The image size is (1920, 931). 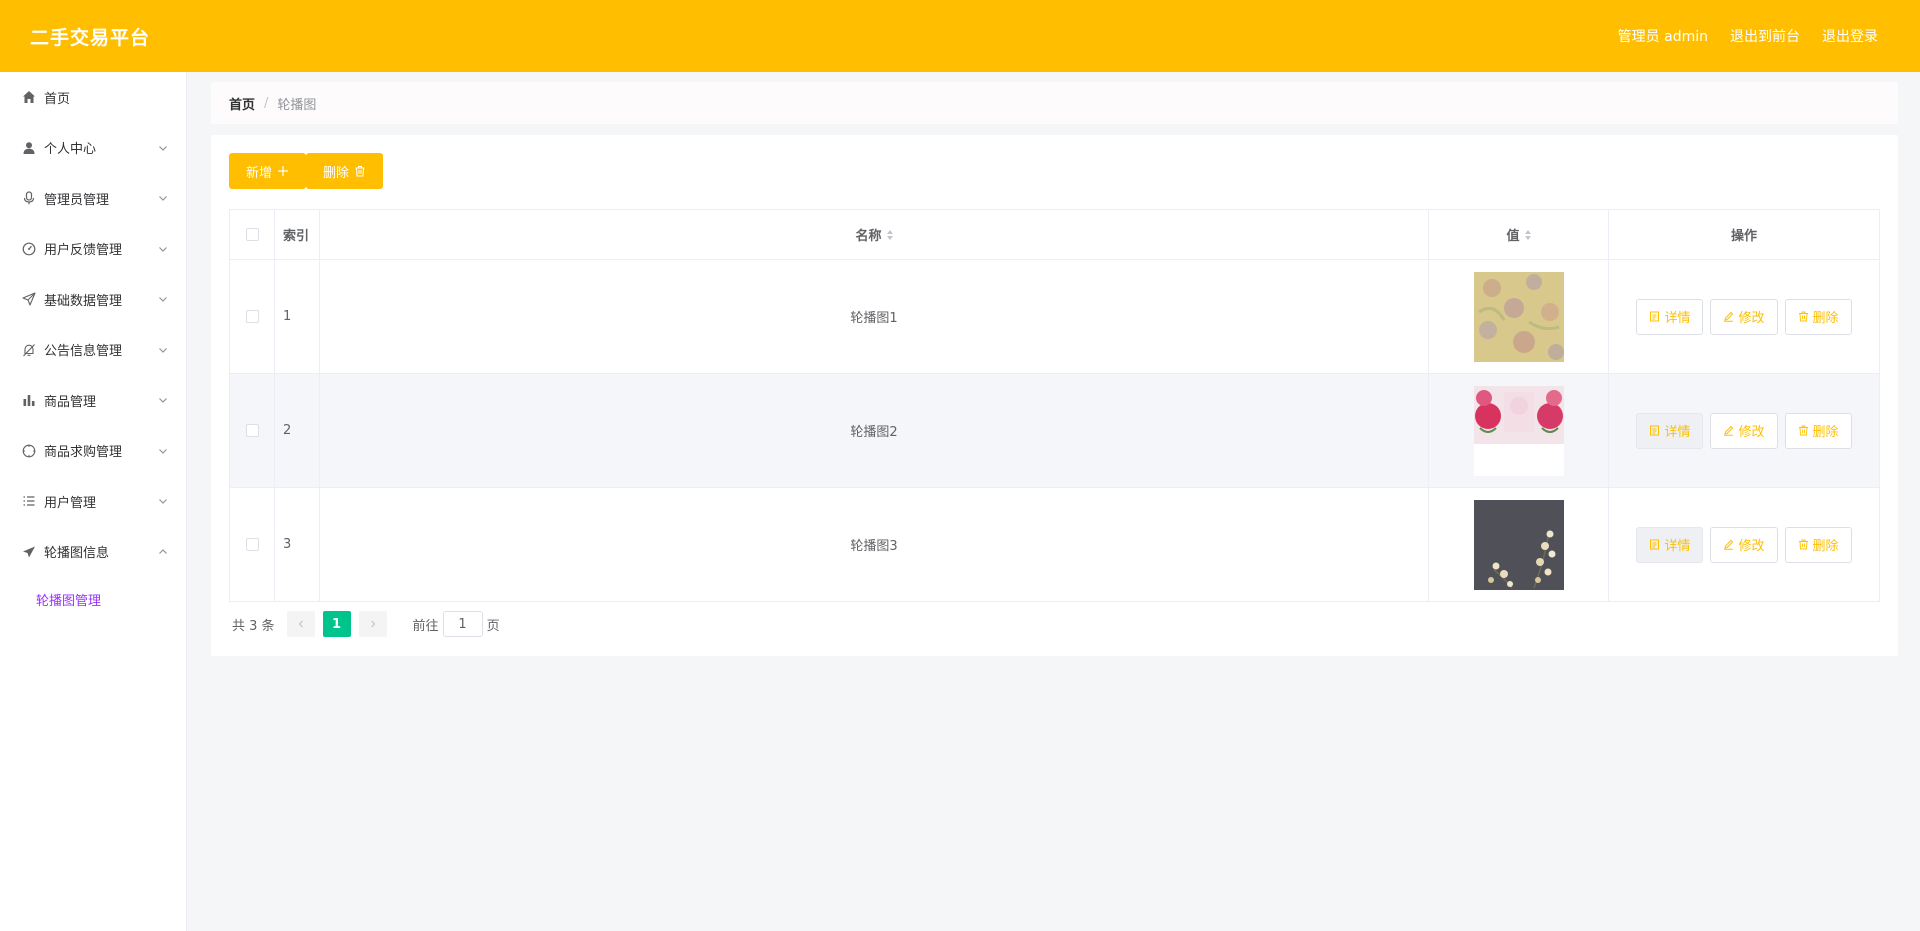 I want to click on header-index: 索引, so click(x=297, y=234).